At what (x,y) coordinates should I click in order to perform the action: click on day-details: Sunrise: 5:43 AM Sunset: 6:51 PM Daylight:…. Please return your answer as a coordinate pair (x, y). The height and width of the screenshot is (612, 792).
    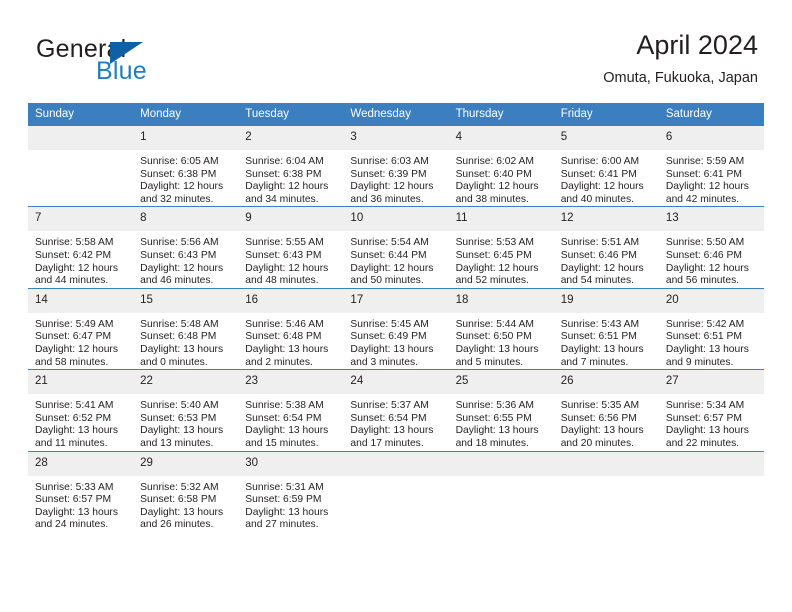
    Looking at the image, I should click on (606, 341).